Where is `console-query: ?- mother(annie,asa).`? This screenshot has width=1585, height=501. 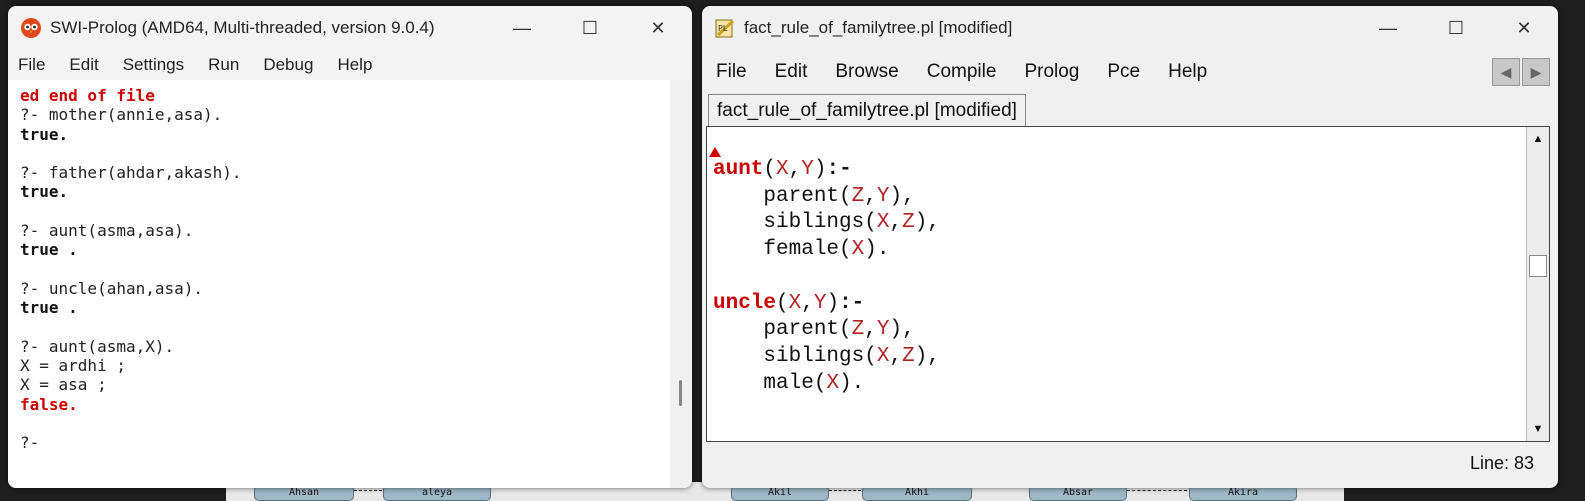
console-query: ?- mother(annie,asa). is located at coordinates (121, 115).